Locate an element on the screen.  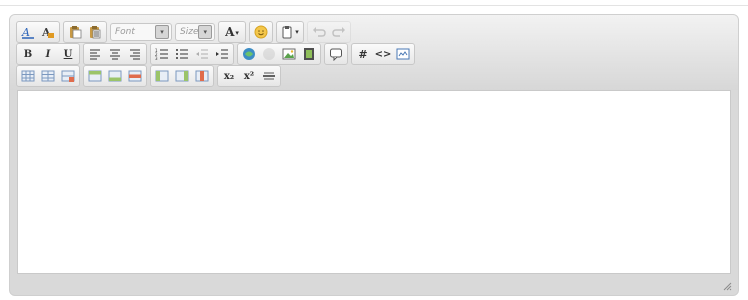
svg-text: 3 is located at coordinates (156, 58).